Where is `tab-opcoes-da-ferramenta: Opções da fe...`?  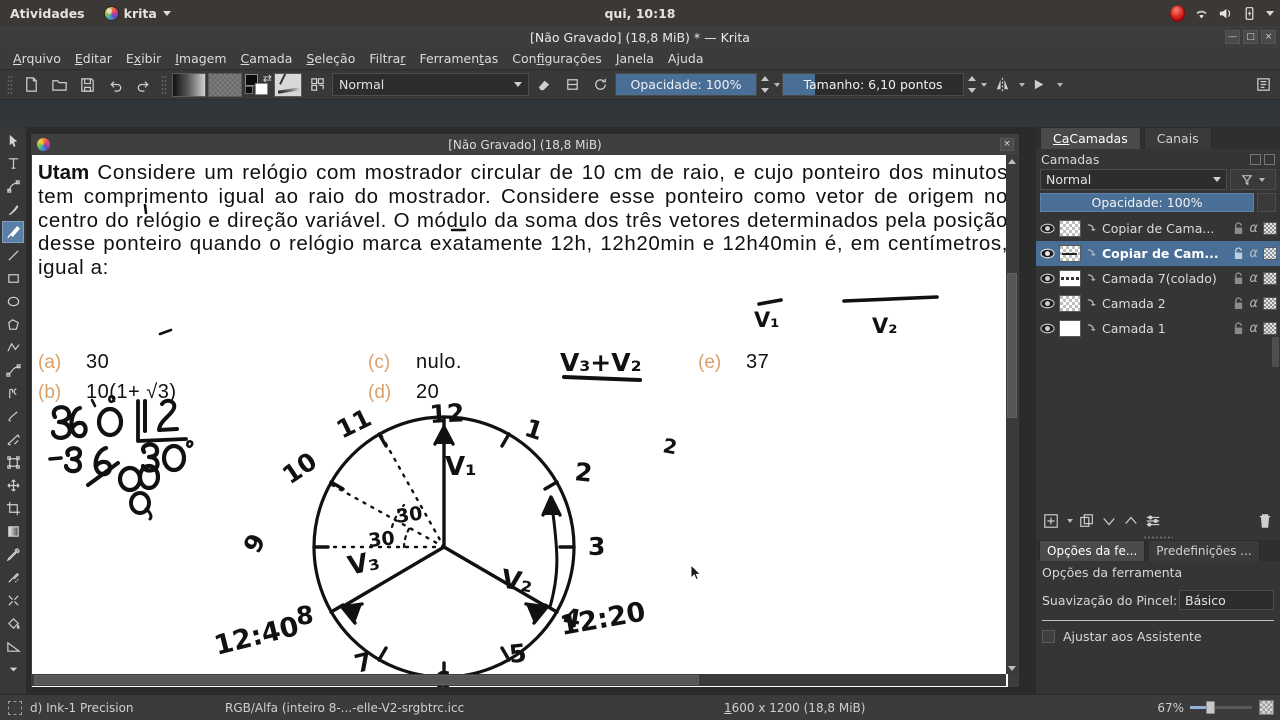
tab-opcoes-da-ferramenta: Opções da fe... is located at coordinates (1092, 550).